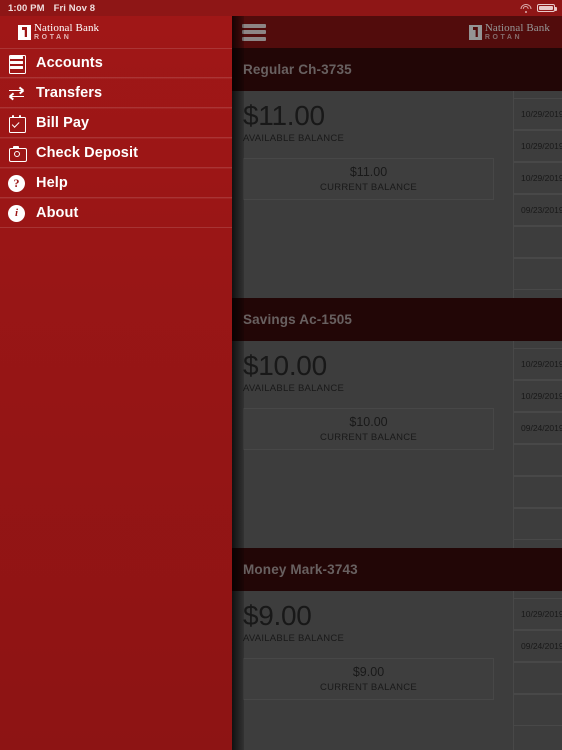 The image size is (562, 750). What do you see at coordinates (368, 422) in the screenshot?
I see `current-balance-amount: $10.00` at bounding box center [368, 422].